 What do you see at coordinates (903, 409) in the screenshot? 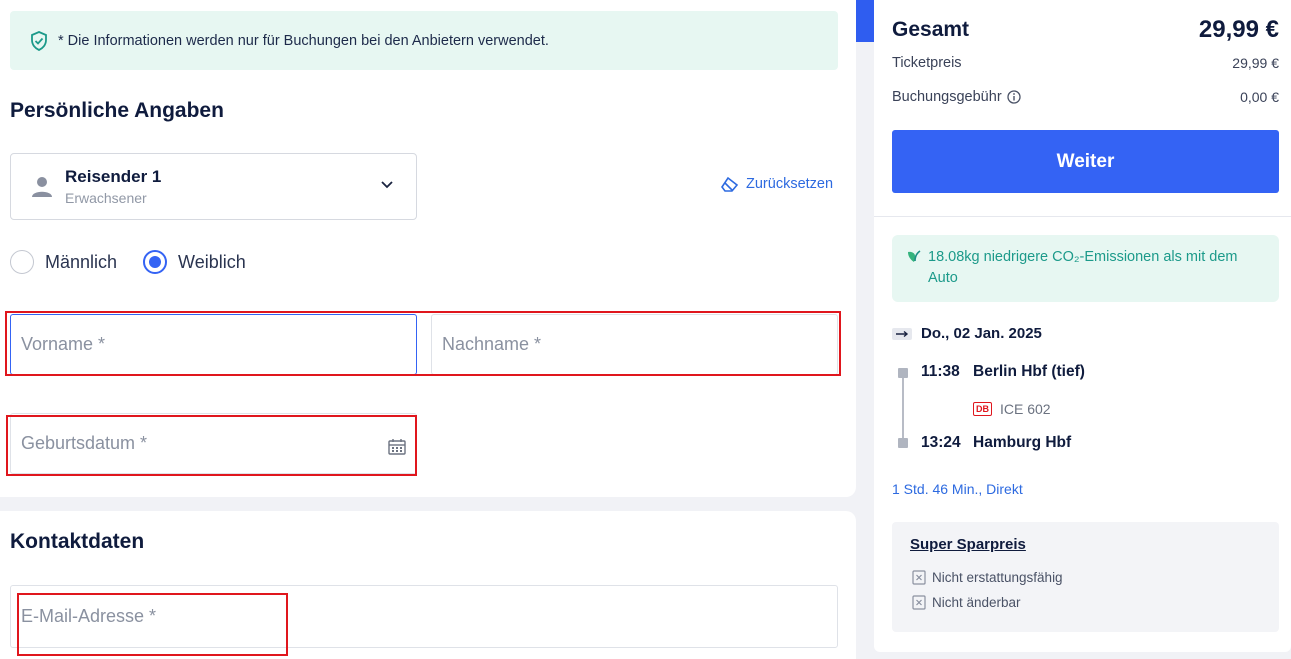
I see `journey-line` at bounding box center [903, 409].